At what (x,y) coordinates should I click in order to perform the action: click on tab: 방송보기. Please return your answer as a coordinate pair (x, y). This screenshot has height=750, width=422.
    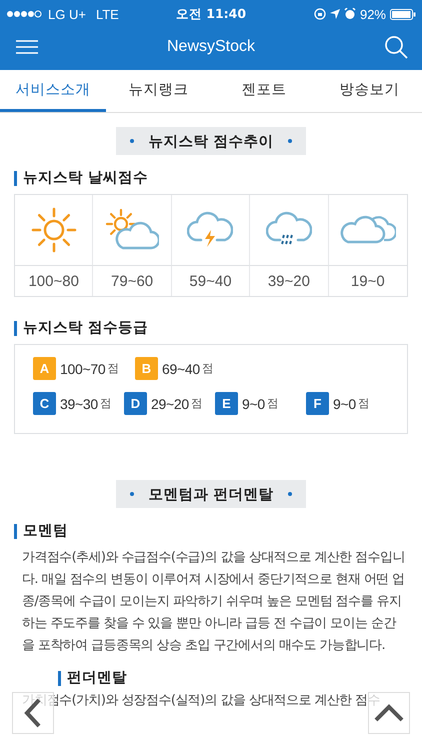
    Looking at the image, I should click on (369, 91).